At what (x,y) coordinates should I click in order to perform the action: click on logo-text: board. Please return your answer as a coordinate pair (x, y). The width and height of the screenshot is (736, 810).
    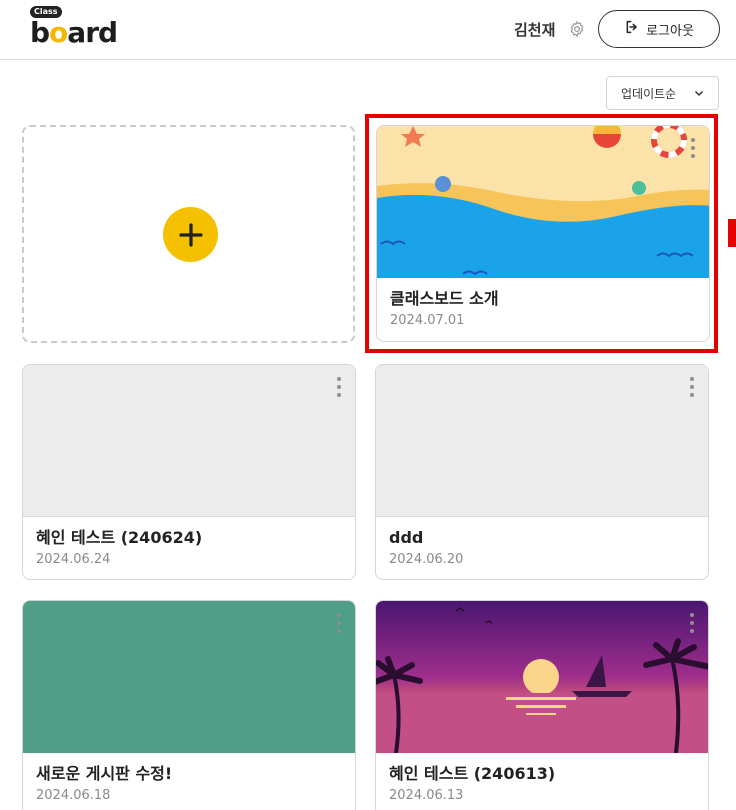
    Looking at the image, I should click on (74, 32).